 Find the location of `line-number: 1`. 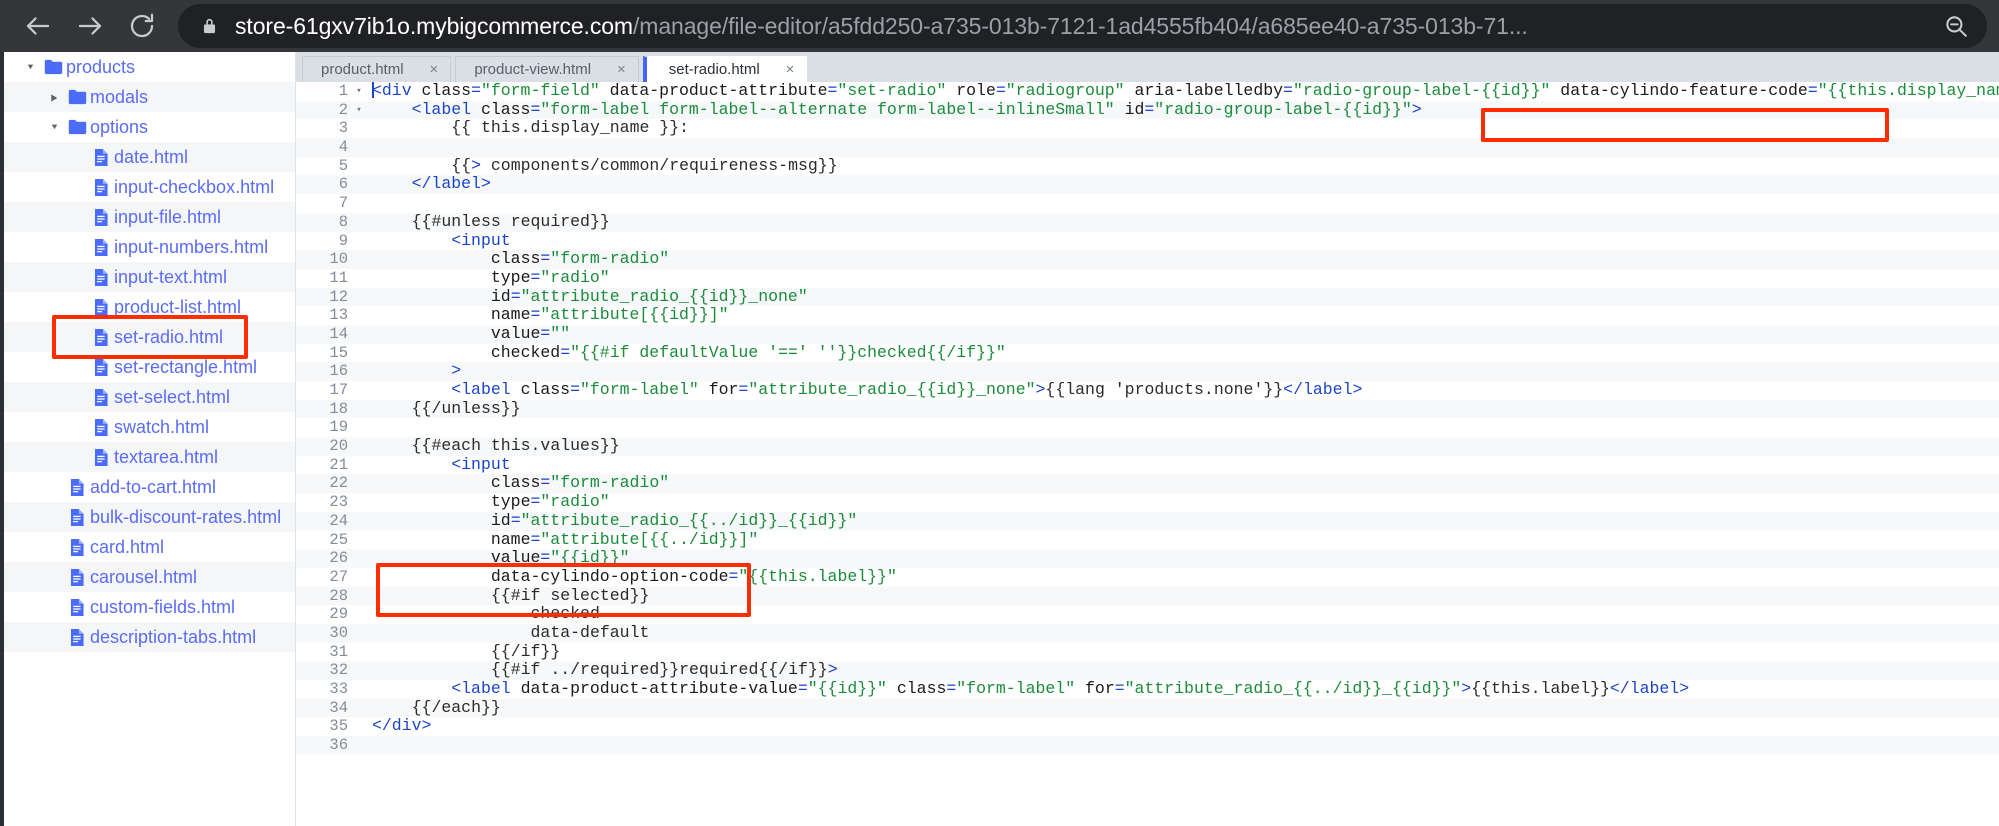

line-number: 1 is located at coordinates (343, 91).